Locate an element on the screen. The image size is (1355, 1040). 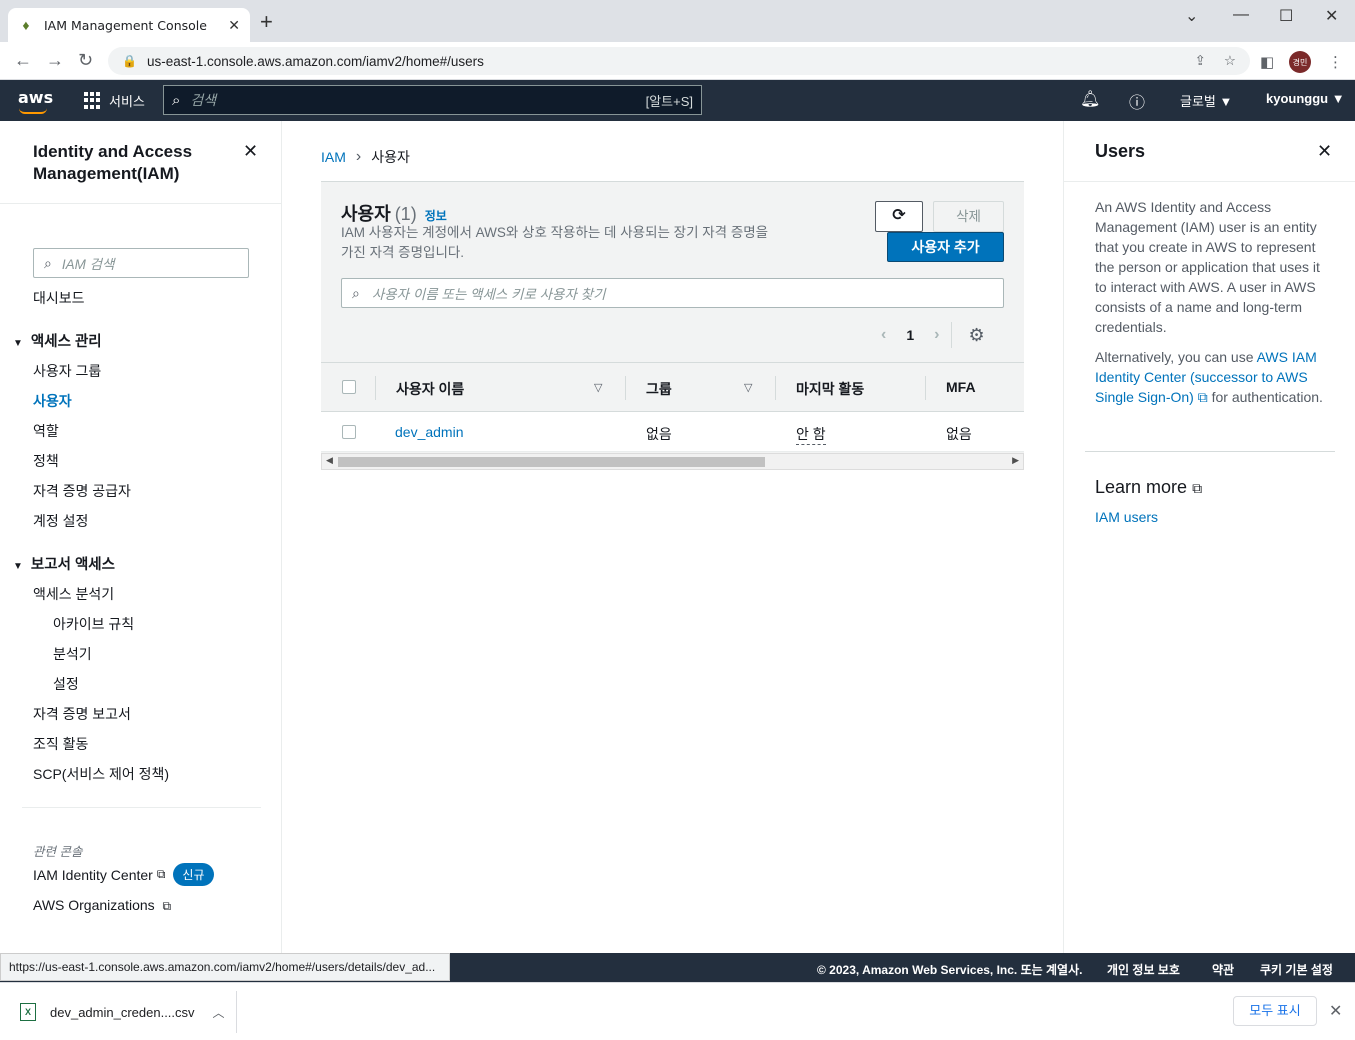
maximize-icon: ☐ is located at coordinates (1286, 16).